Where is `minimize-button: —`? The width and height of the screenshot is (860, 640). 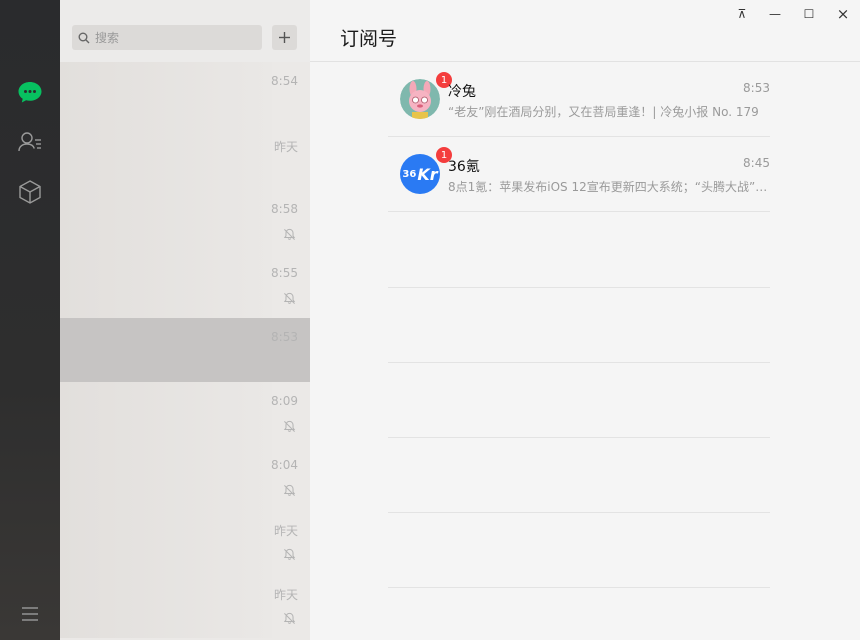 minimize-button: — is located at coordinates (775, 14).